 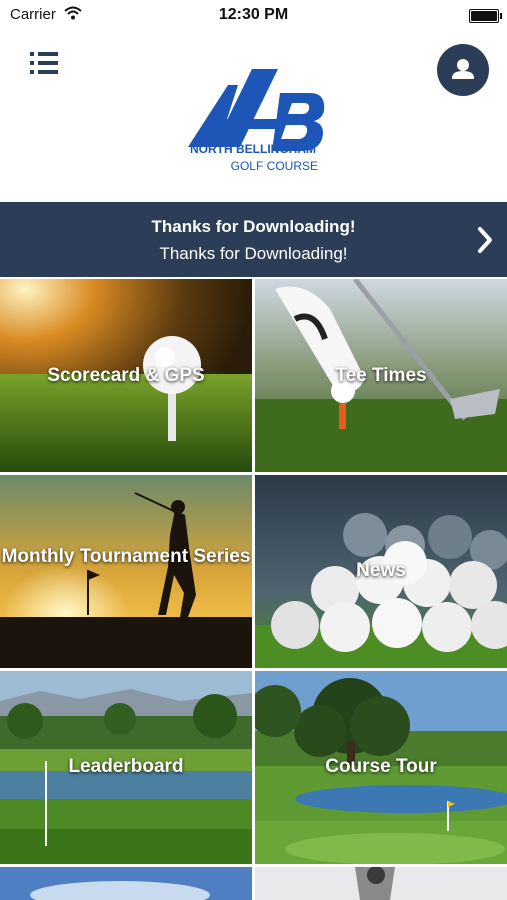 What do you see at coordinates (126, 556) in the screenshot?
I see `tile-label: Monthly Tournament Series` at bounding box center [126, 556].